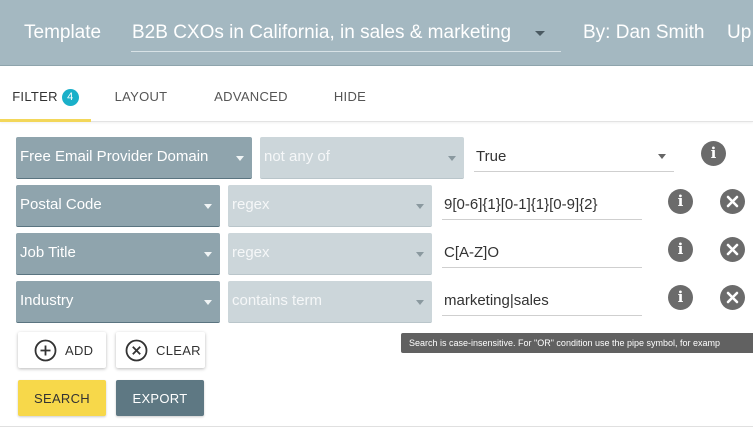  What do you see at coordinates (118, 254) in the screenshot?
I see `filter-field-select: Job Title` at bounding box center [118, 254].